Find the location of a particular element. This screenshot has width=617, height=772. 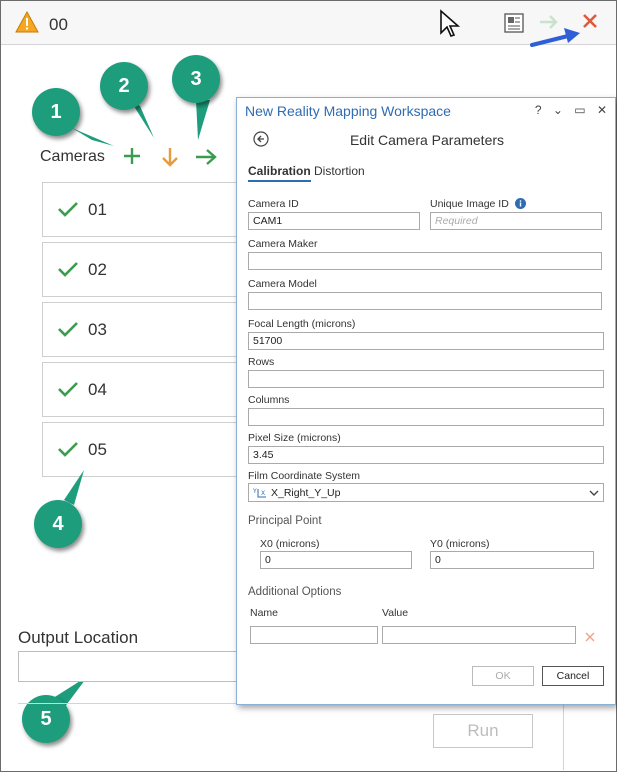

option-value-input is located at coordinates (479, 635).